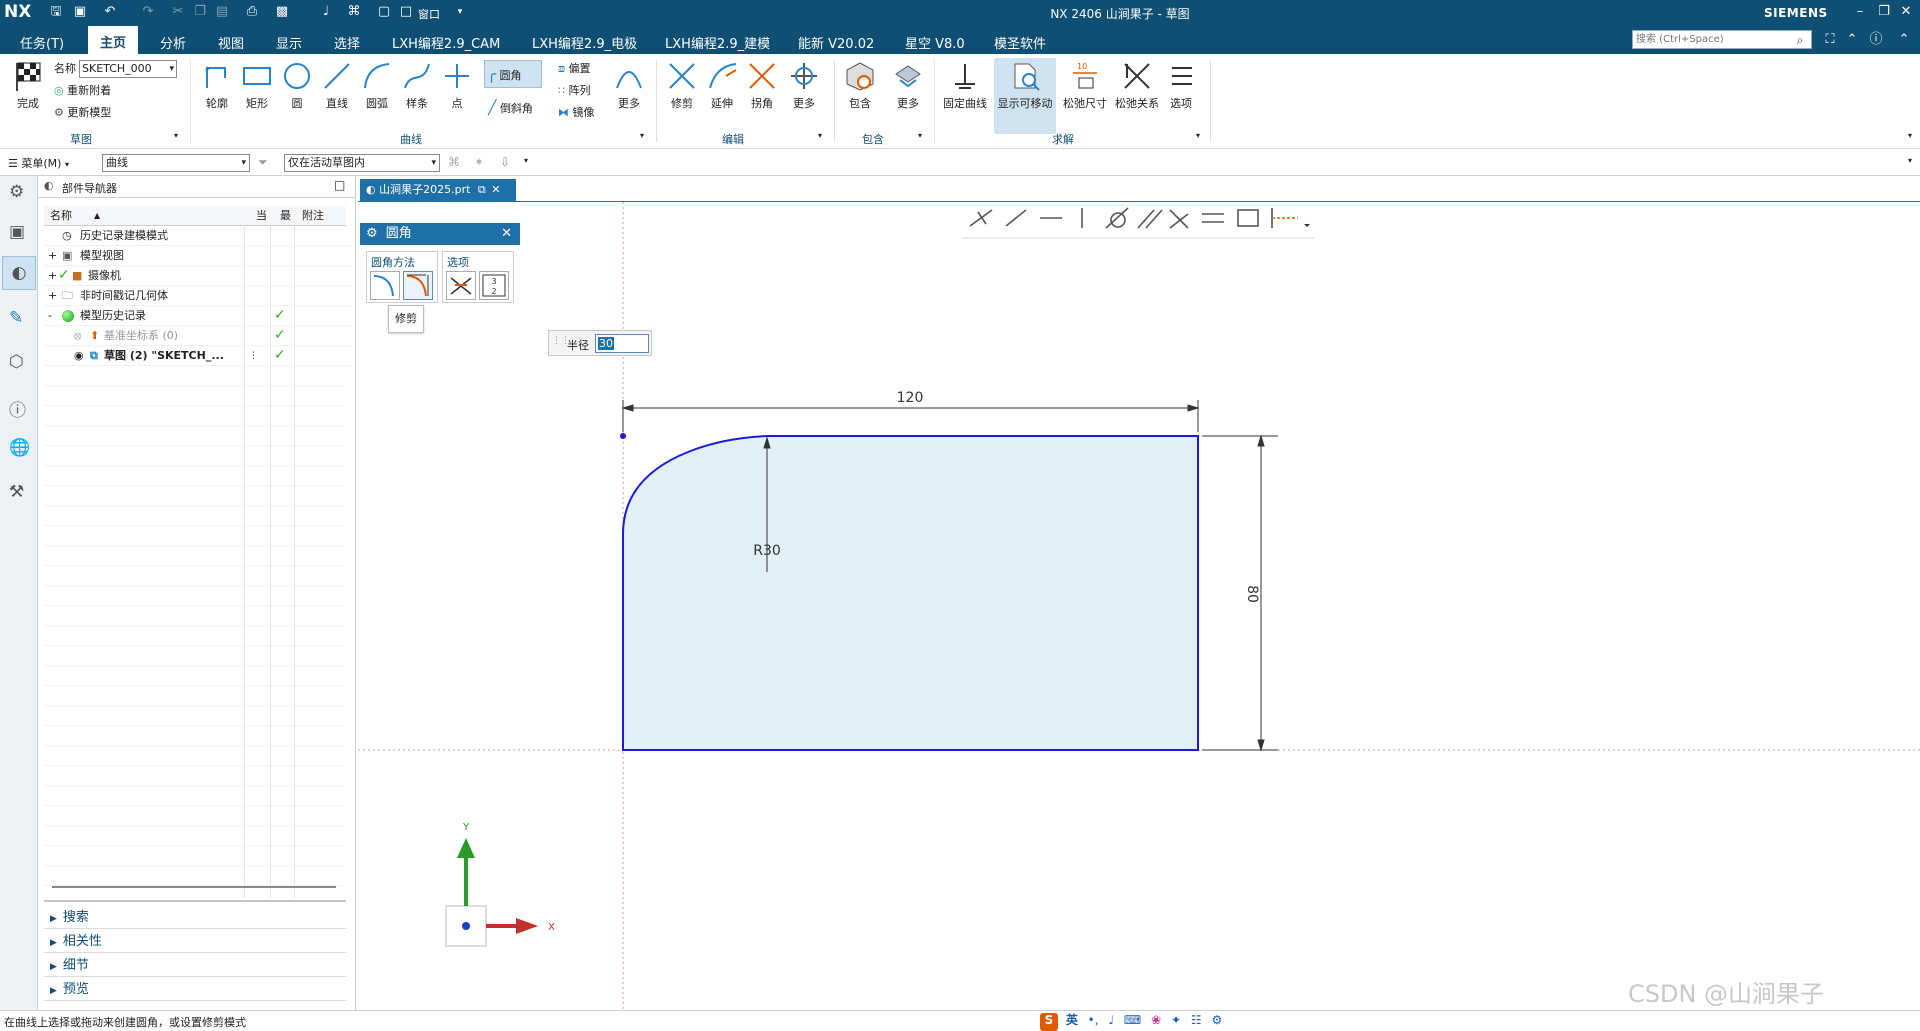 The image size is (1920, 1031). Describe the element at coordinates (17, 408) in the screenshot. I see `history-icon: ⓘ` at that location.